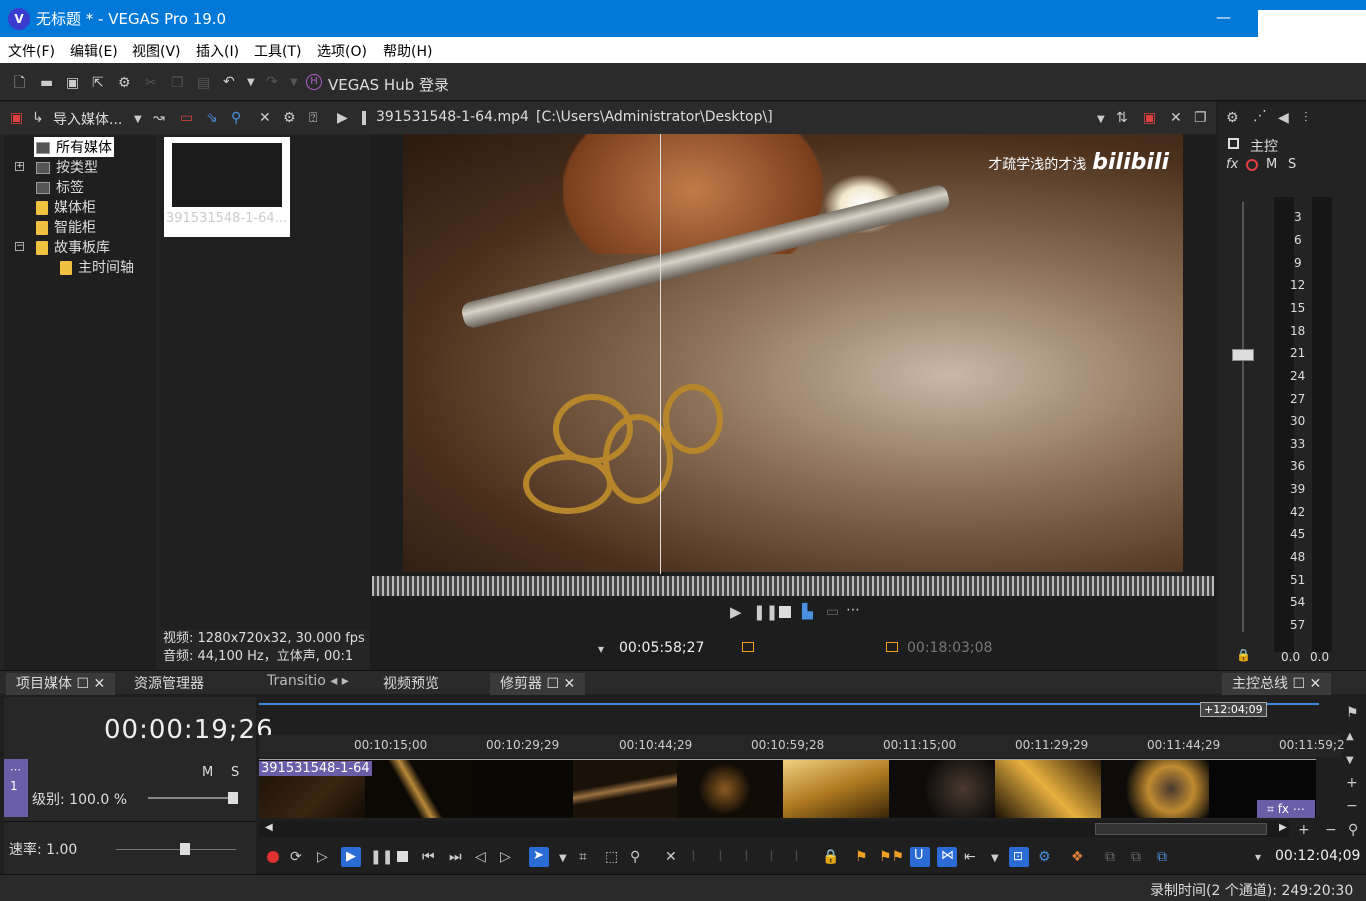  I want to click on tab-explorer: 资源管理器, so click(169, 683).